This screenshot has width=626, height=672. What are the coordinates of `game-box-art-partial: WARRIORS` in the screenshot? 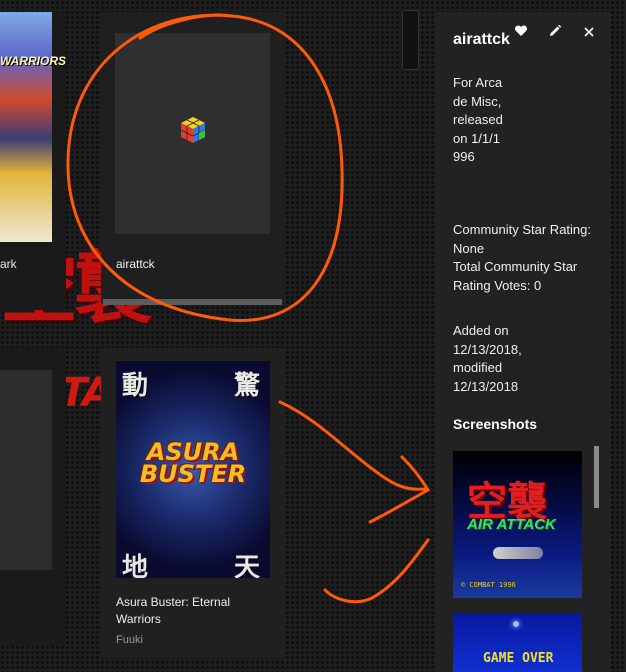 It's located at (33, 127).